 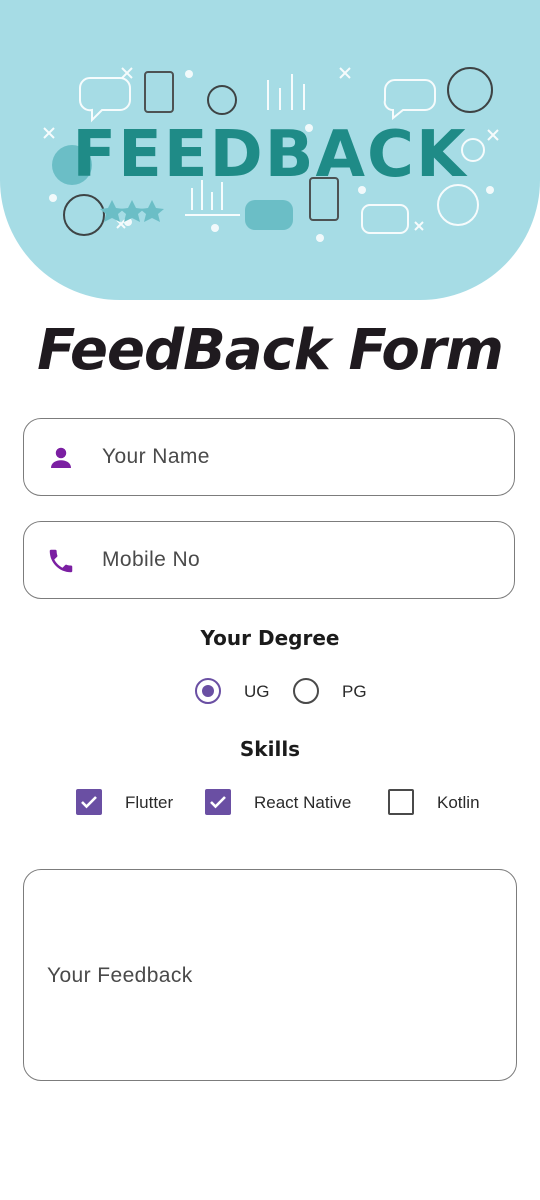 What do you see at coordinates (149, 802) in the screenshot?
I see `skill-flutter-label: Flutter` at bounding box center [149, 802].